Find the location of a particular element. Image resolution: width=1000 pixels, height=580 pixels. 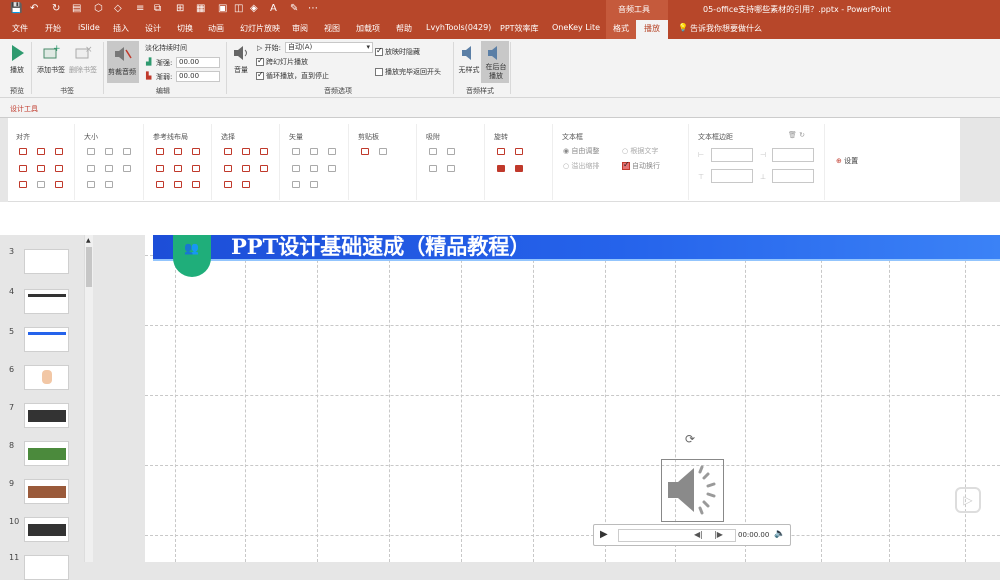

tab-format: 格式 is located at coordinates (621, 28).